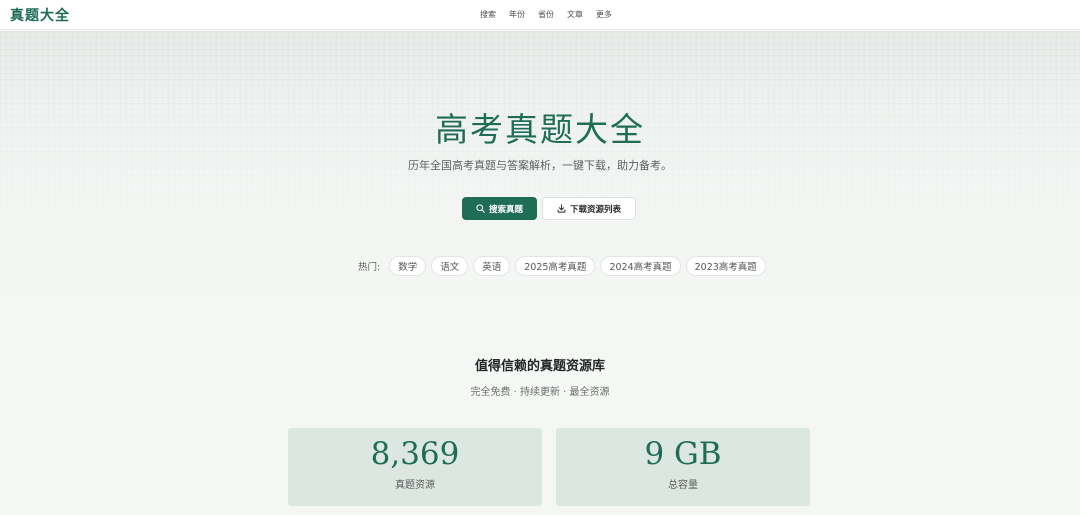  I want to click on site-logo: 真题大全, so click(40, 15).